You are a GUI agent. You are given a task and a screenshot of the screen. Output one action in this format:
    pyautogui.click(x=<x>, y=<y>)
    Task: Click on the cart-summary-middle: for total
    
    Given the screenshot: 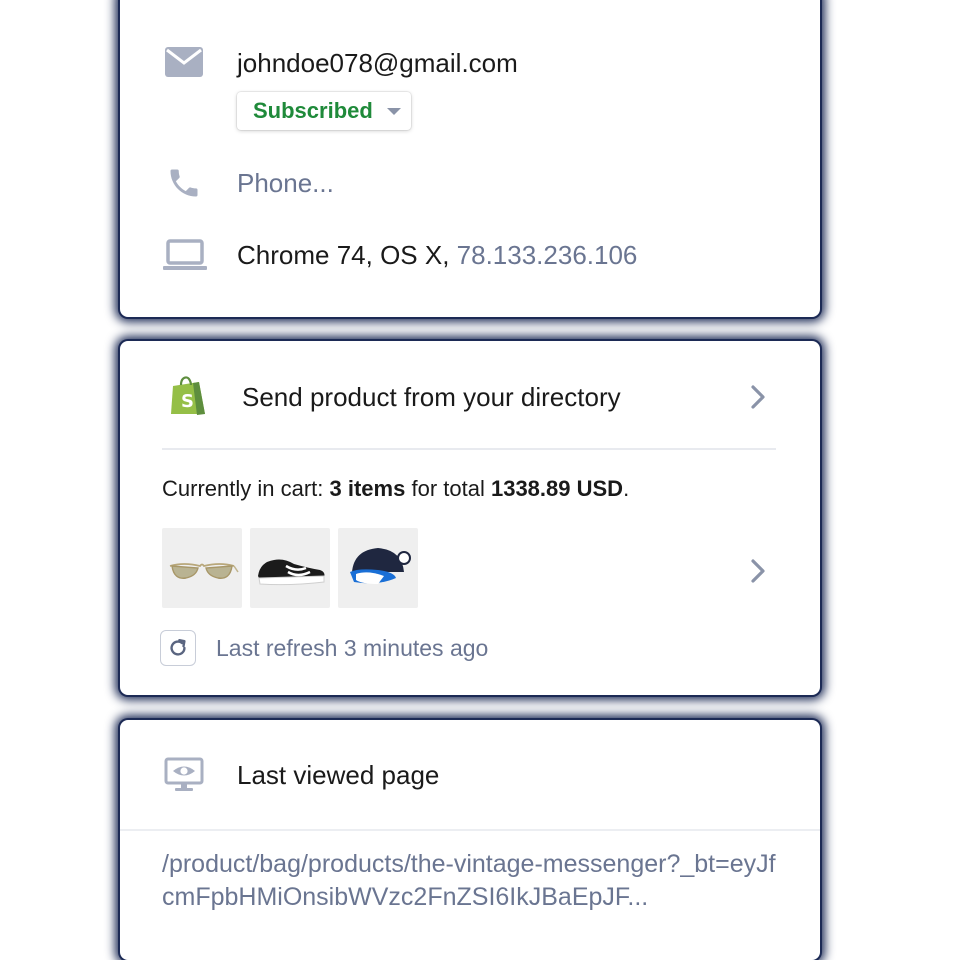 What is the action you would take?
    pyautogui.click(x=448, y=488)
    